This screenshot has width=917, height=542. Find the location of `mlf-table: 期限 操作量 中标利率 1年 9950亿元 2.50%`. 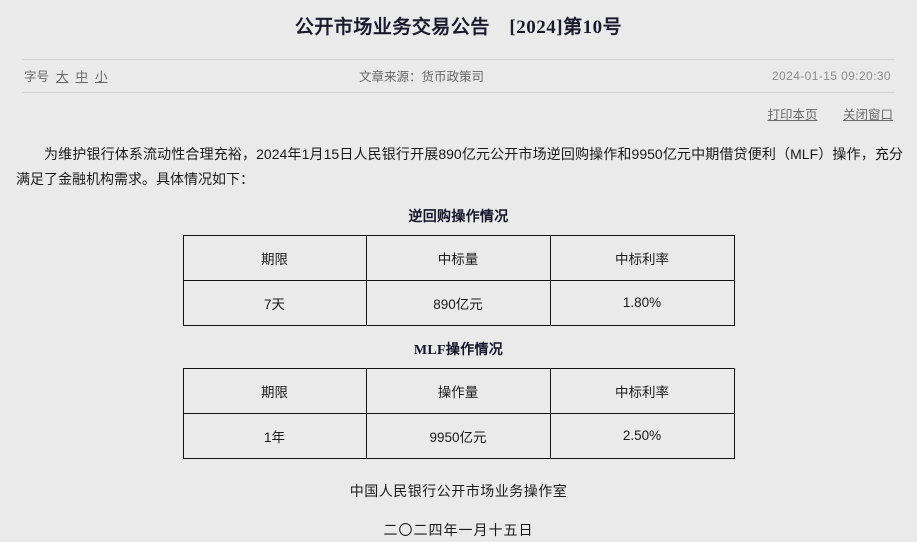

mlf-table: 期限 操作量 中标利率 1年 9950亿元 2.50% is located at coordinates (458, 413).